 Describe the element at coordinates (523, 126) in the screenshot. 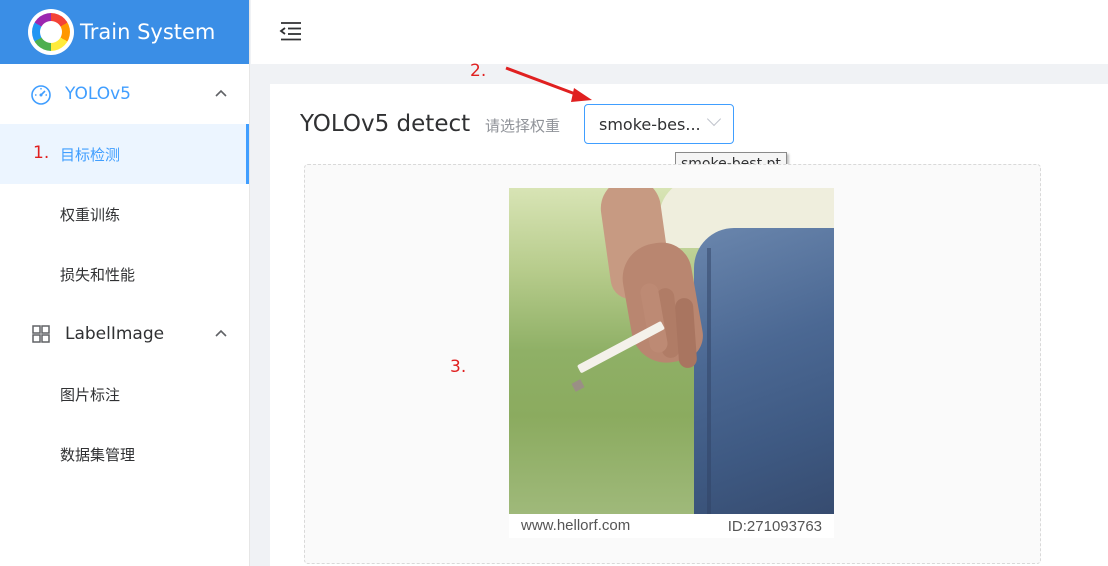

I see `weight-select-label: 请选择权重` at that location.